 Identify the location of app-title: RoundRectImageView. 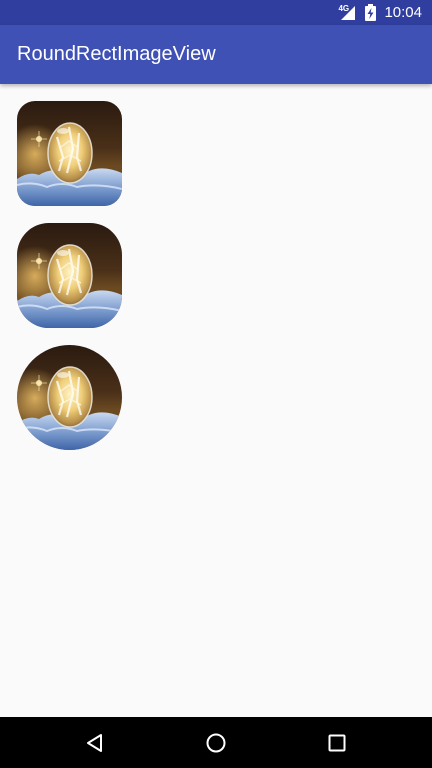
(116, 54).